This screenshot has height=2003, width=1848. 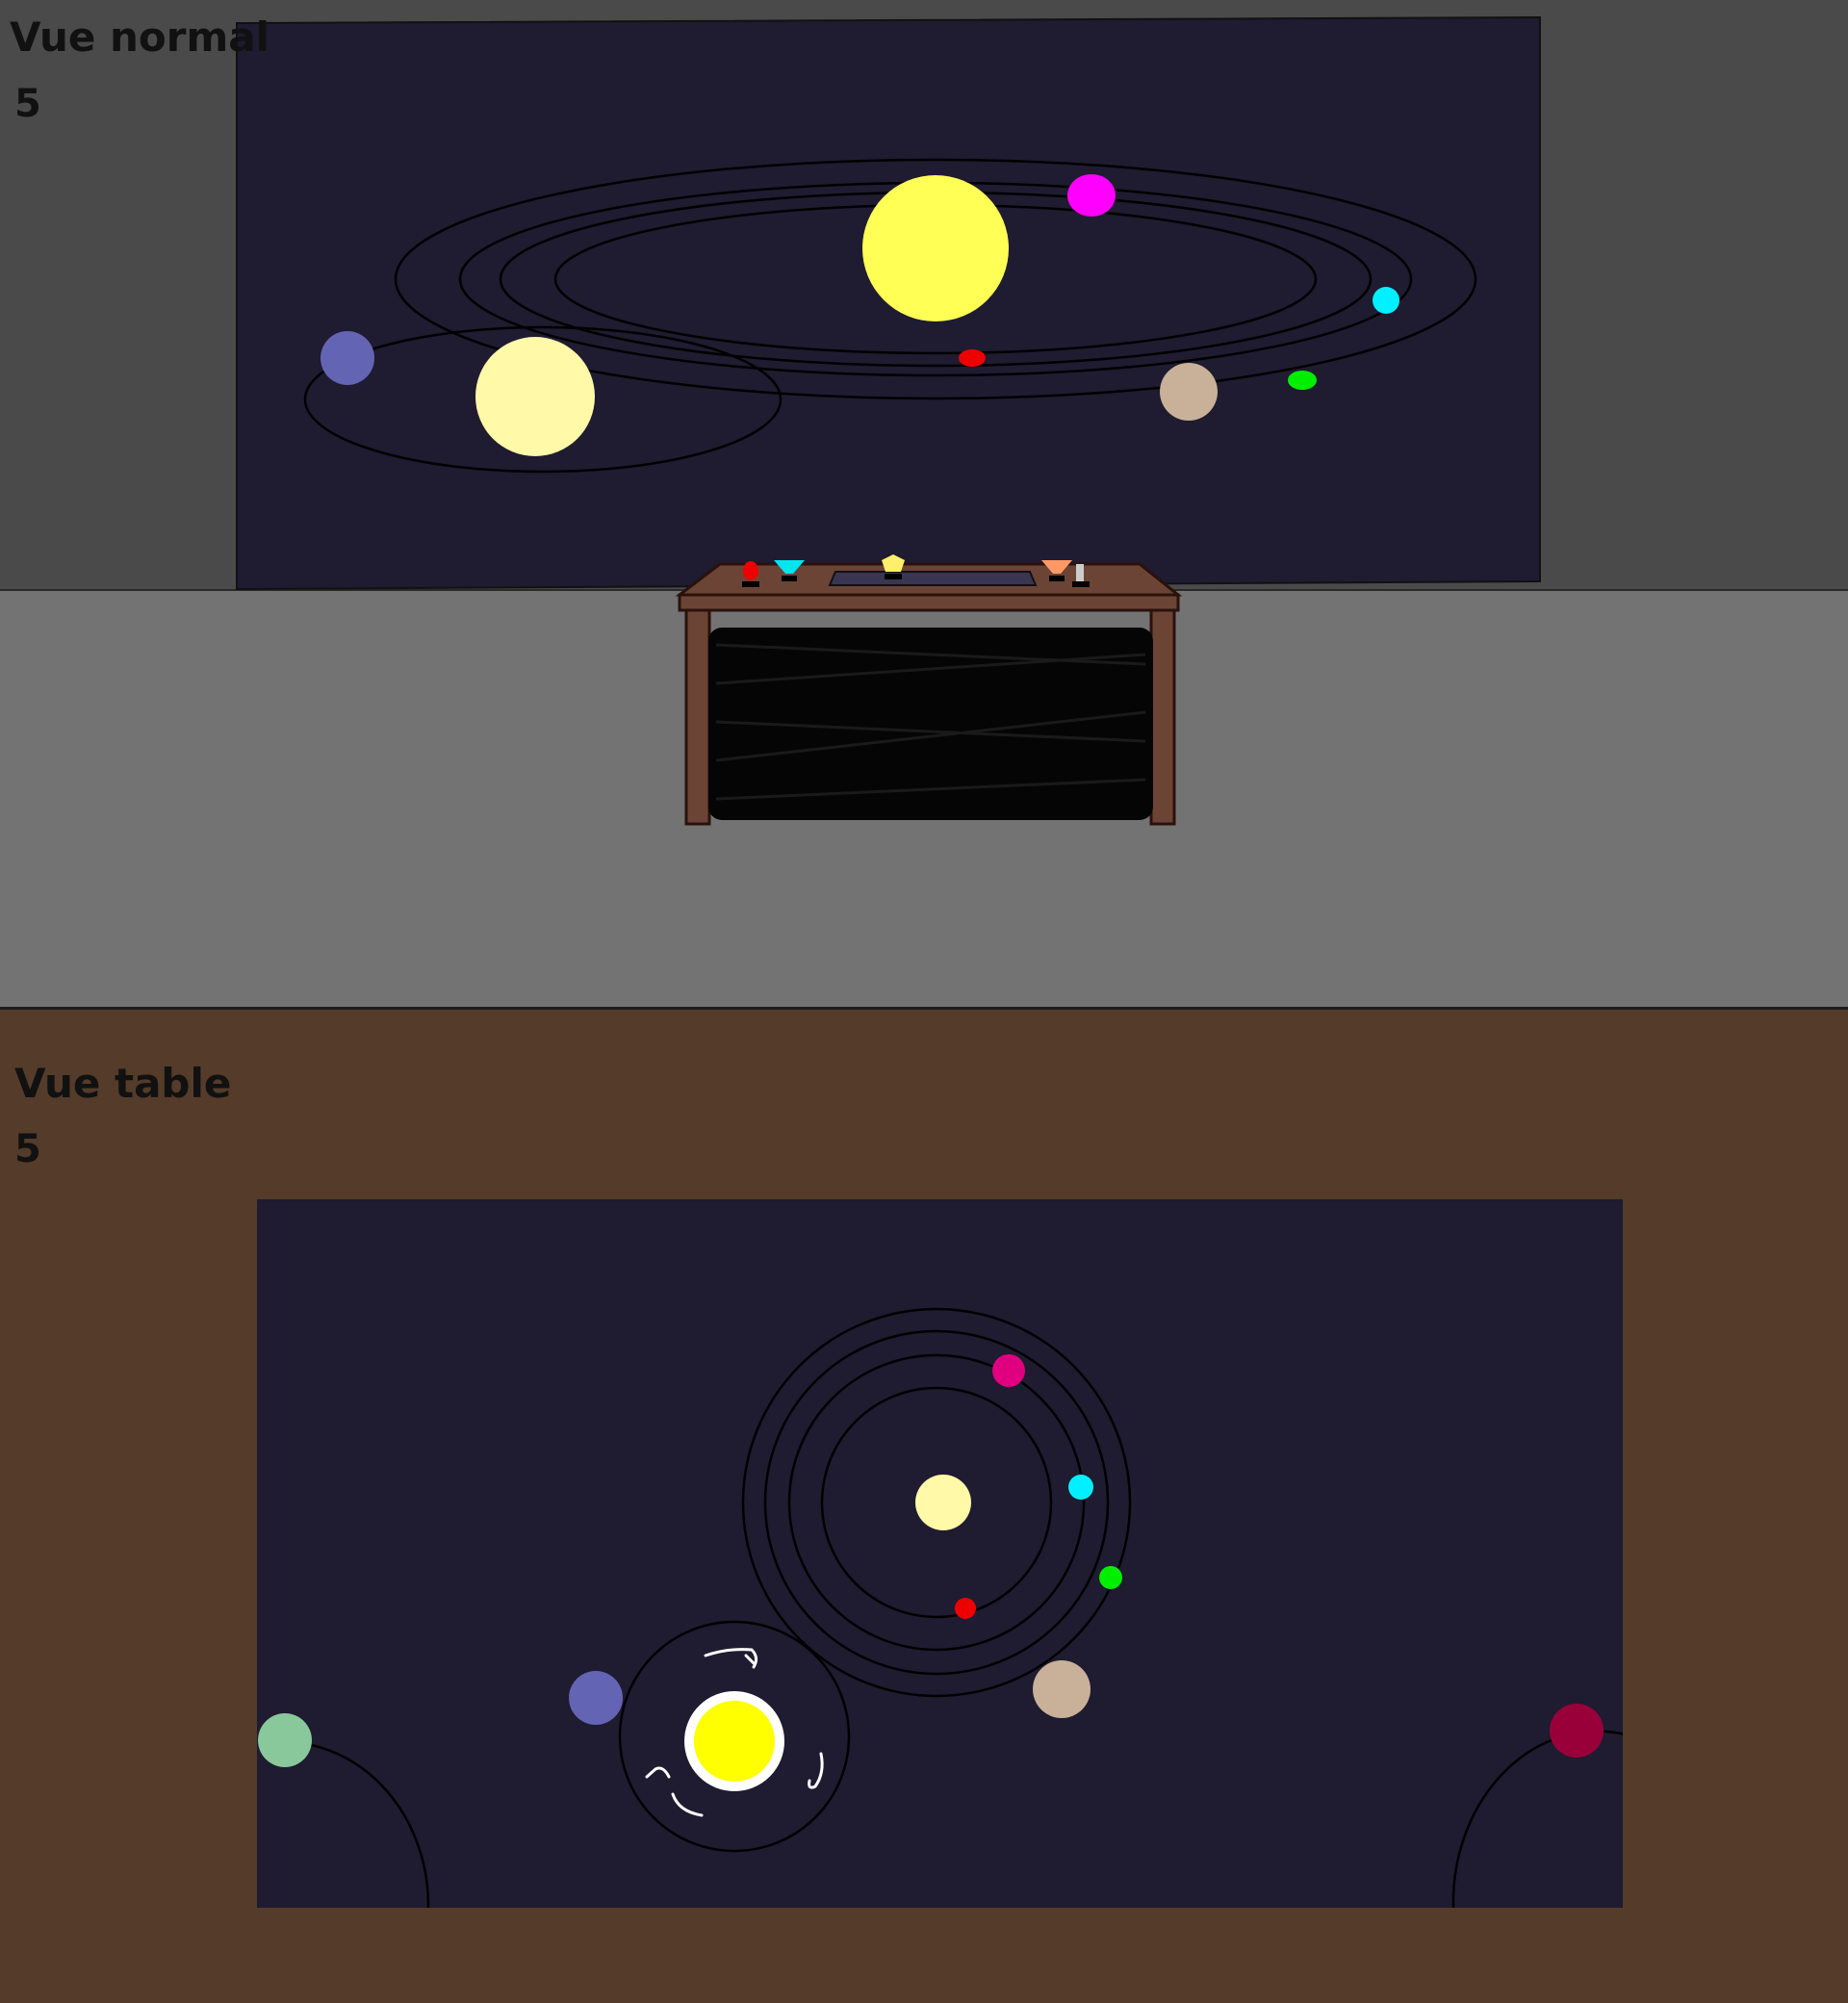 I want to click on table-red-planet, so click(x=965, y=1608).